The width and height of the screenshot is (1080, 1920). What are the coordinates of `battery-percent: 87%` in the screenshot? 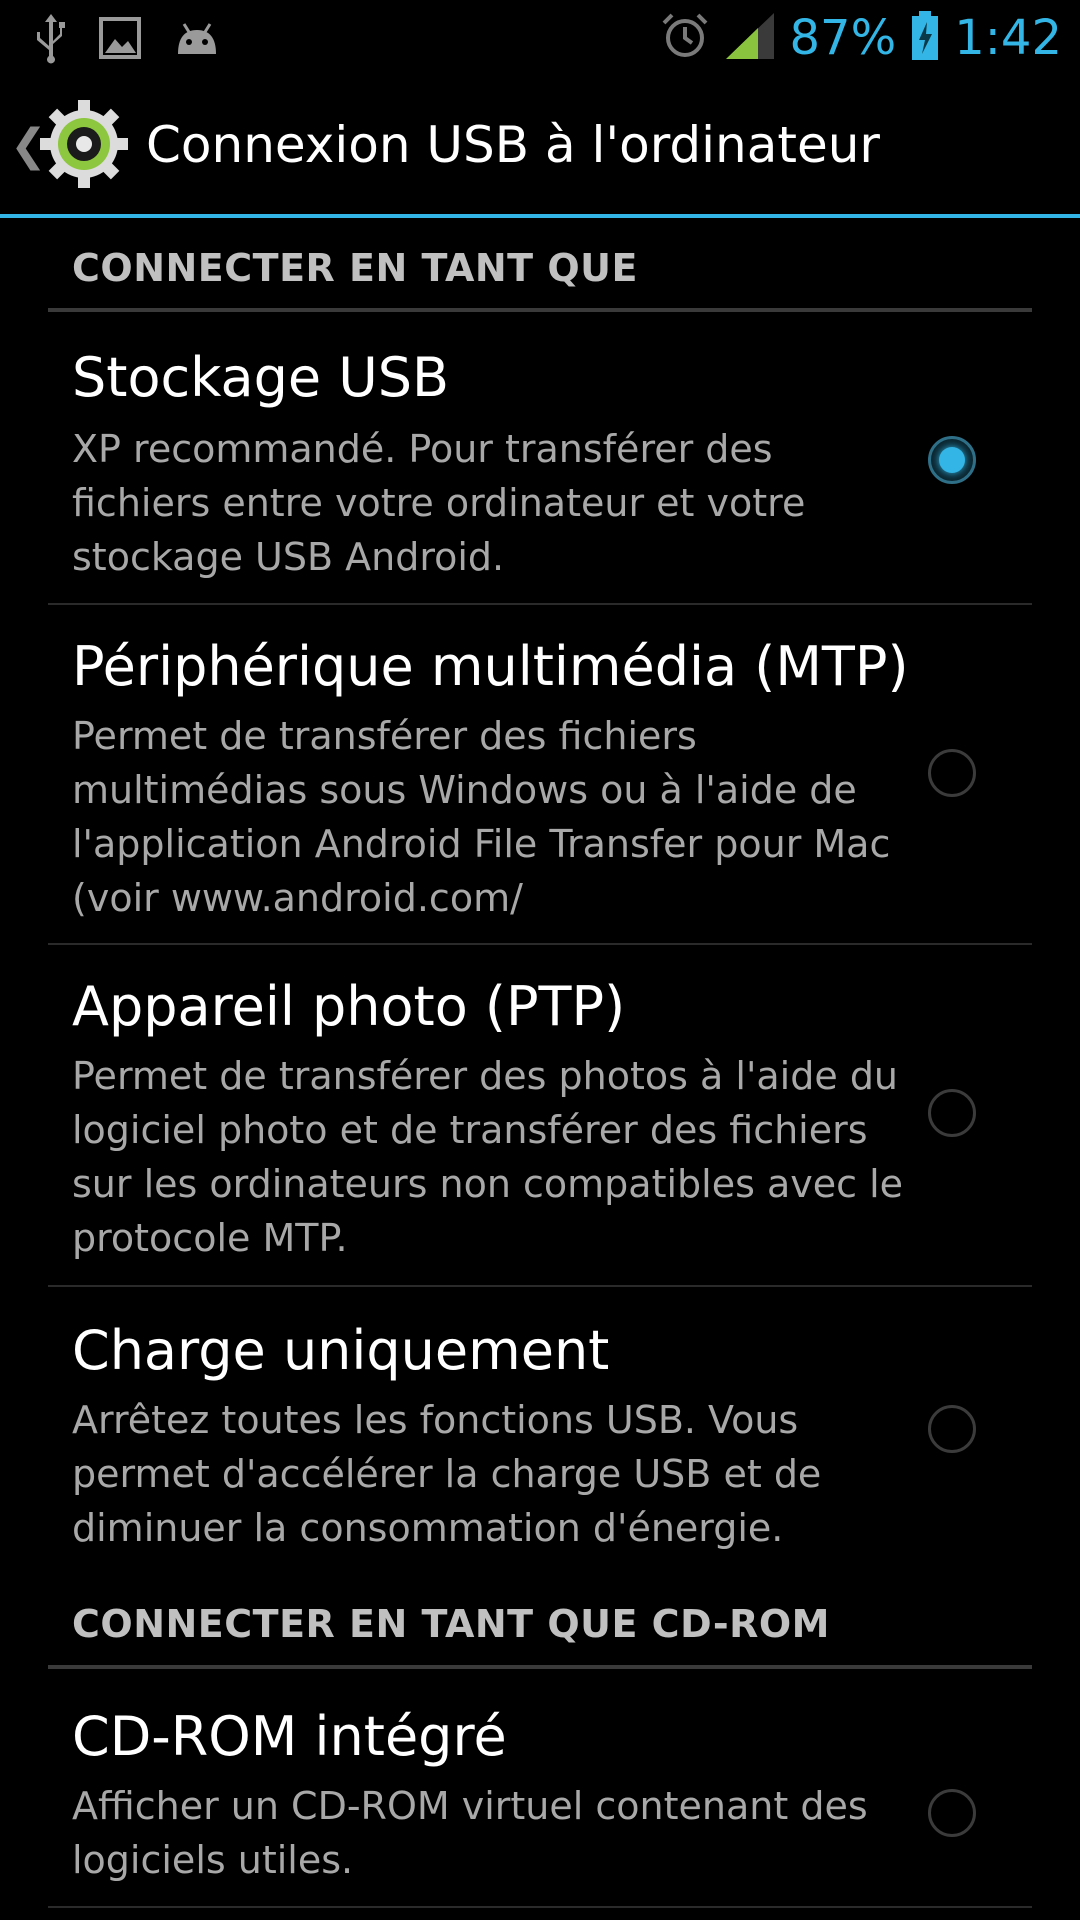 It's located at (843, 38).